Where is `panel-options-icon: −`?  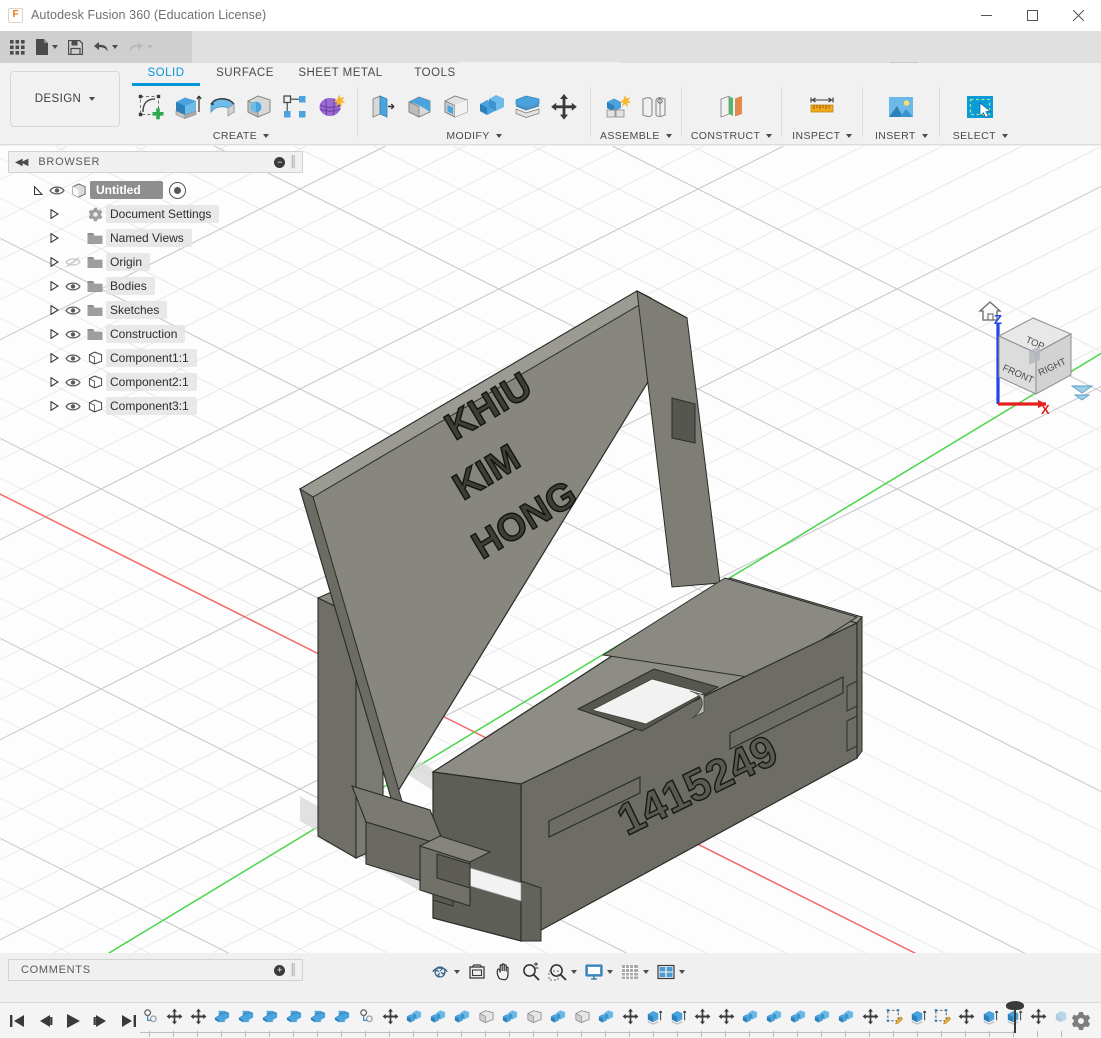
panel-options-icon: − is located at coordinates (280, 162).